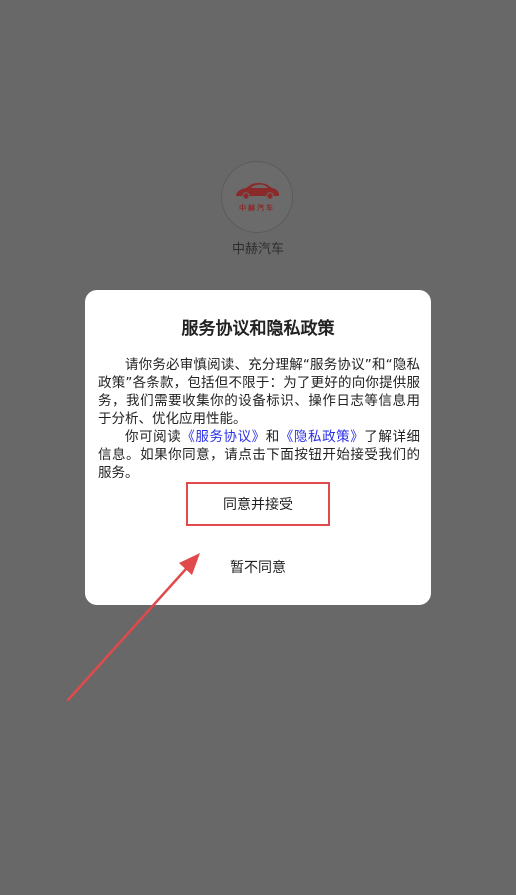 Image resolution: width=516 pixels, height=895 pixels. What do you see at coordinates (258, 329) in the screenshot?
I see `dialog-title: 服务协议和隐私政策` at bounding box center [258, 329].